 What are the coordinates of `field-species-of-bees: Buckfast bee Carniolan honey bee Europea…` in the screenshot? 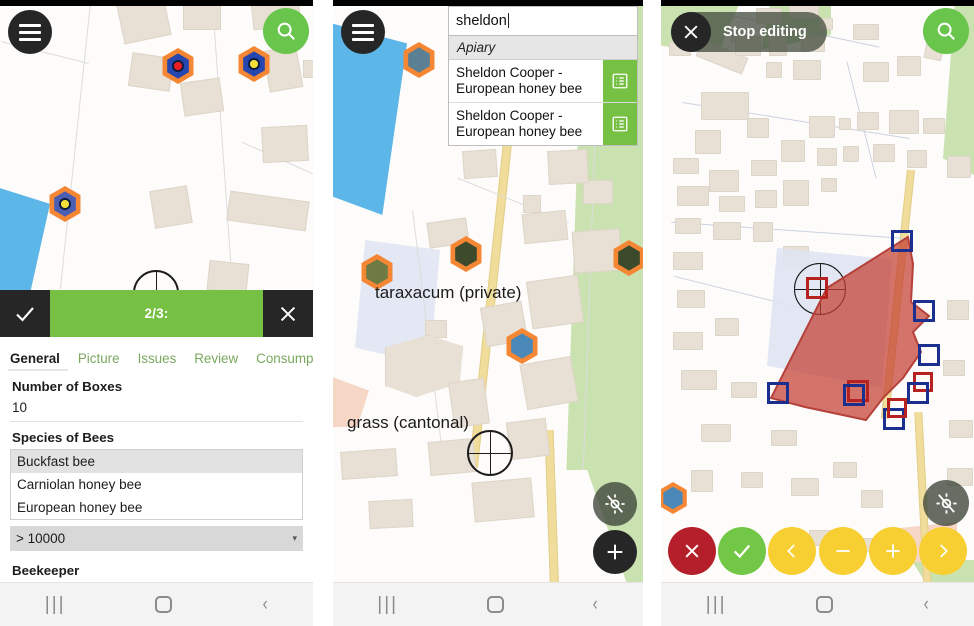 It's located at (156, 484).